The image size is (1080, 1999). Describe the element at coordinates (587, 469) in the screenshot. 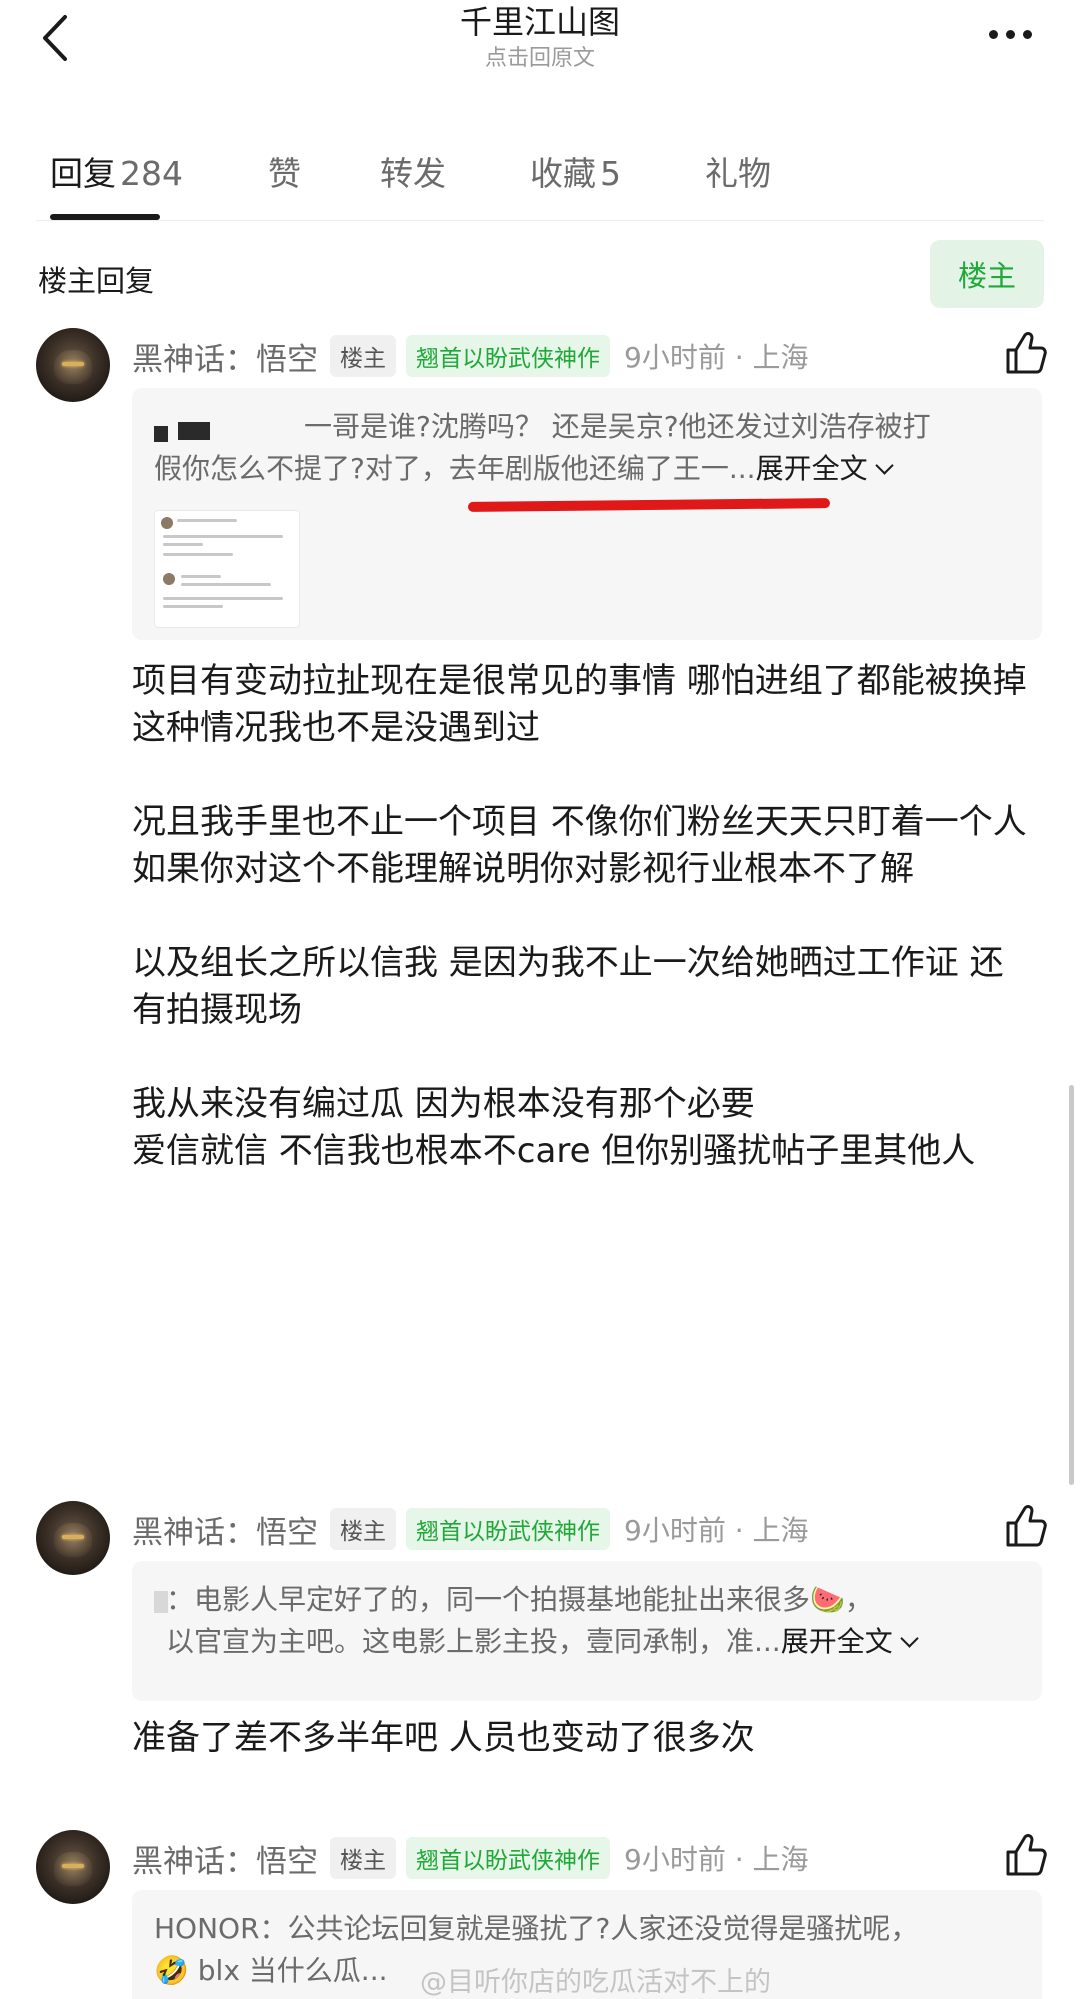

I see `quote-line: 假你怎么不提了?对了，去年剧版他还编了王一...展开全文` at that location.